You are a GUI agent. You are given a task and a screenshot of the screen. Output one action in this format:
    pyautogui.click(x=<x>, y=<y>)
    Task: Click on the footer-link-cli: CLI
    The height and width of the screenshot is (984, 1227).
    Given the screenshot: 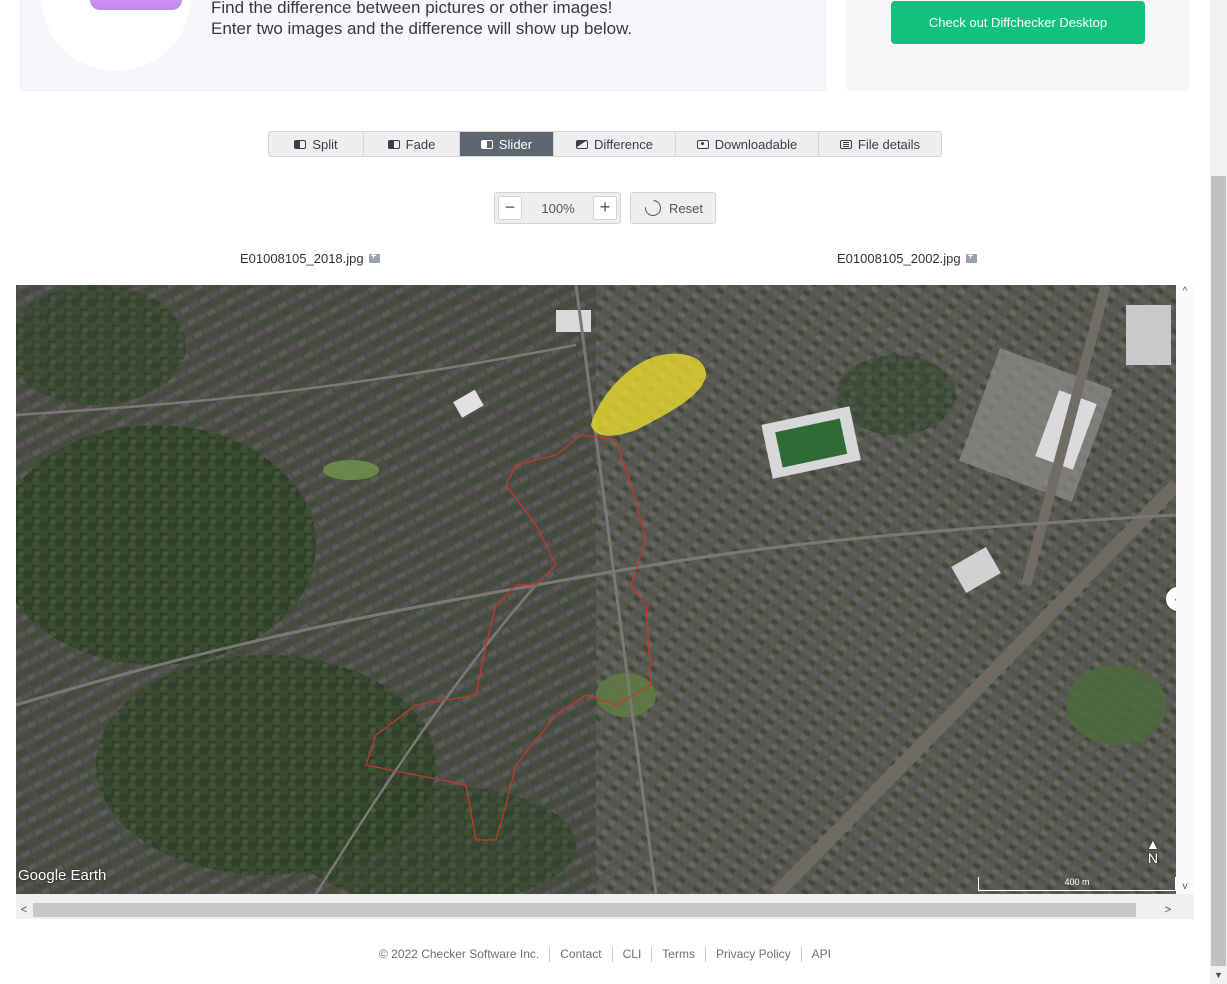 What is the action you would take?
    pyautogui.click(x=632, y=954)
    